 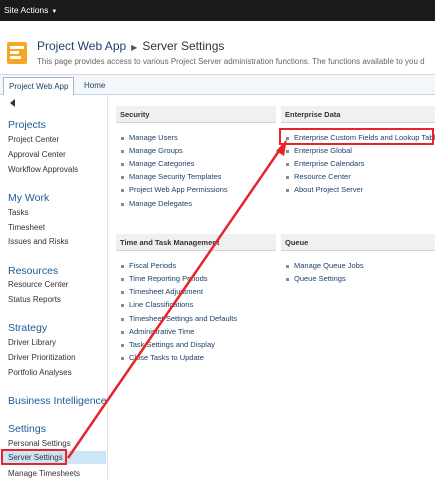 I want to click on page-title: Server Settings, so click(x=183, y=46).